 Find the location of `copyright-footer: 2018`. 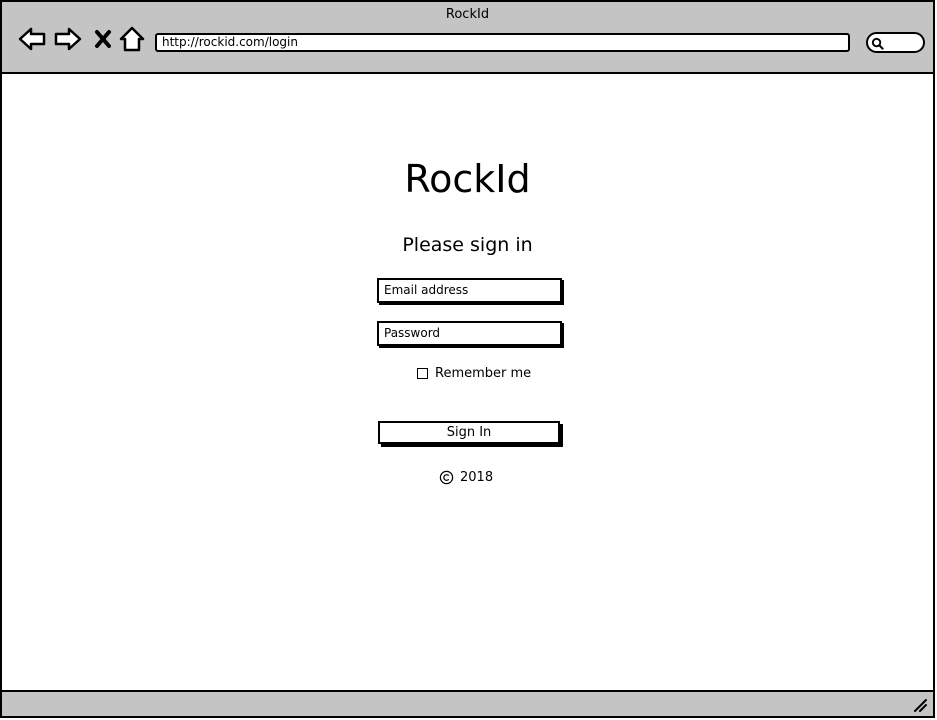

copyright-footer: 2018 is located at coordinates (466, 477).